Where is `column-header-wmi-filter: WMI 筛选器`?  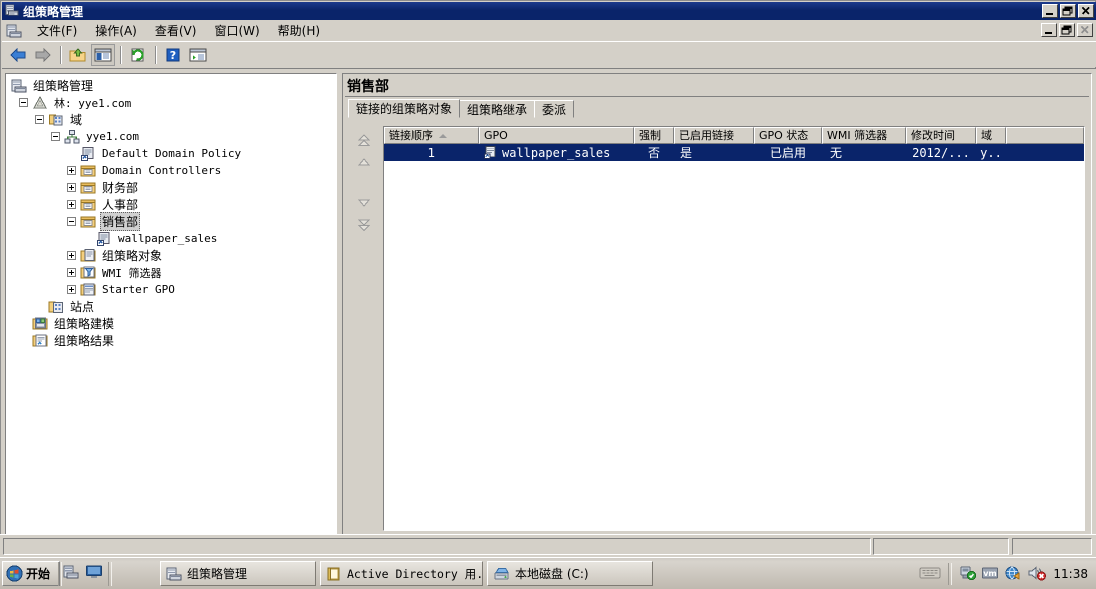
column-header-wmi-filter: WMI 筛选器 is located at coordinates (864, 135).